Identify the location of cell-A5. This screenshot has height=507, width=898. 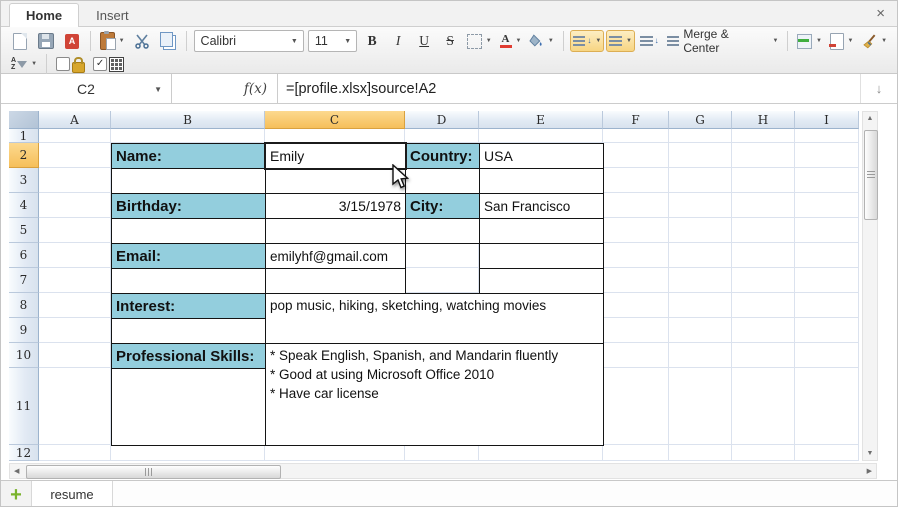
(75, 230).